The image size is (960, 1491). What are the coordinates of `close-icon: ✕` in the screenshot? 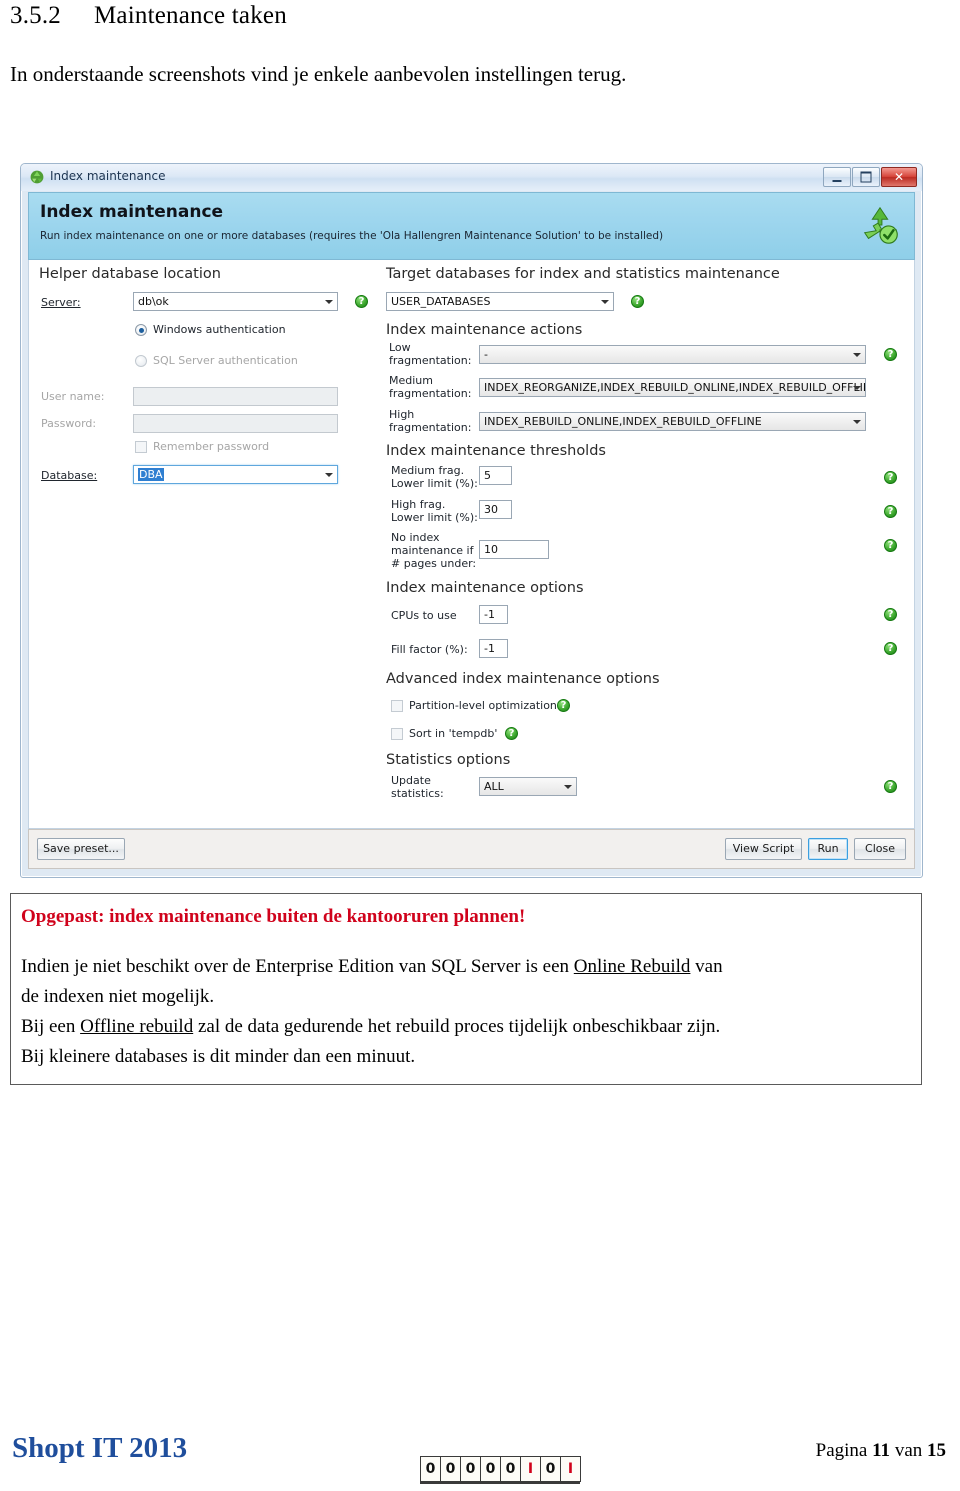 It's located at (899, 177).